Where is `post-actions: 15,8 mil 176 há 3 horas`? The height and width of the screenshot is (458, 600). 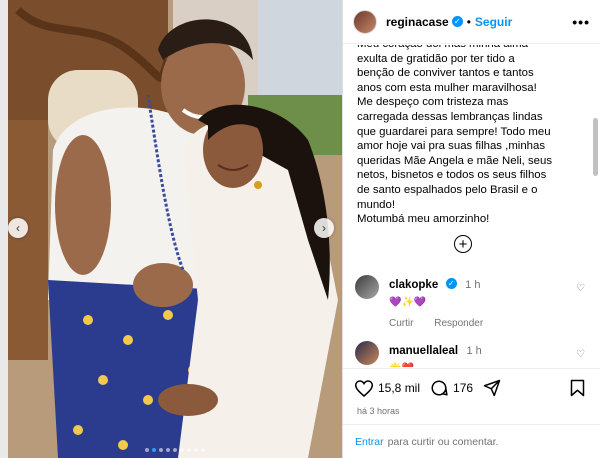 post-actions: 15,8 mil 176 há 3 horas is located at coordinates (471, 393).